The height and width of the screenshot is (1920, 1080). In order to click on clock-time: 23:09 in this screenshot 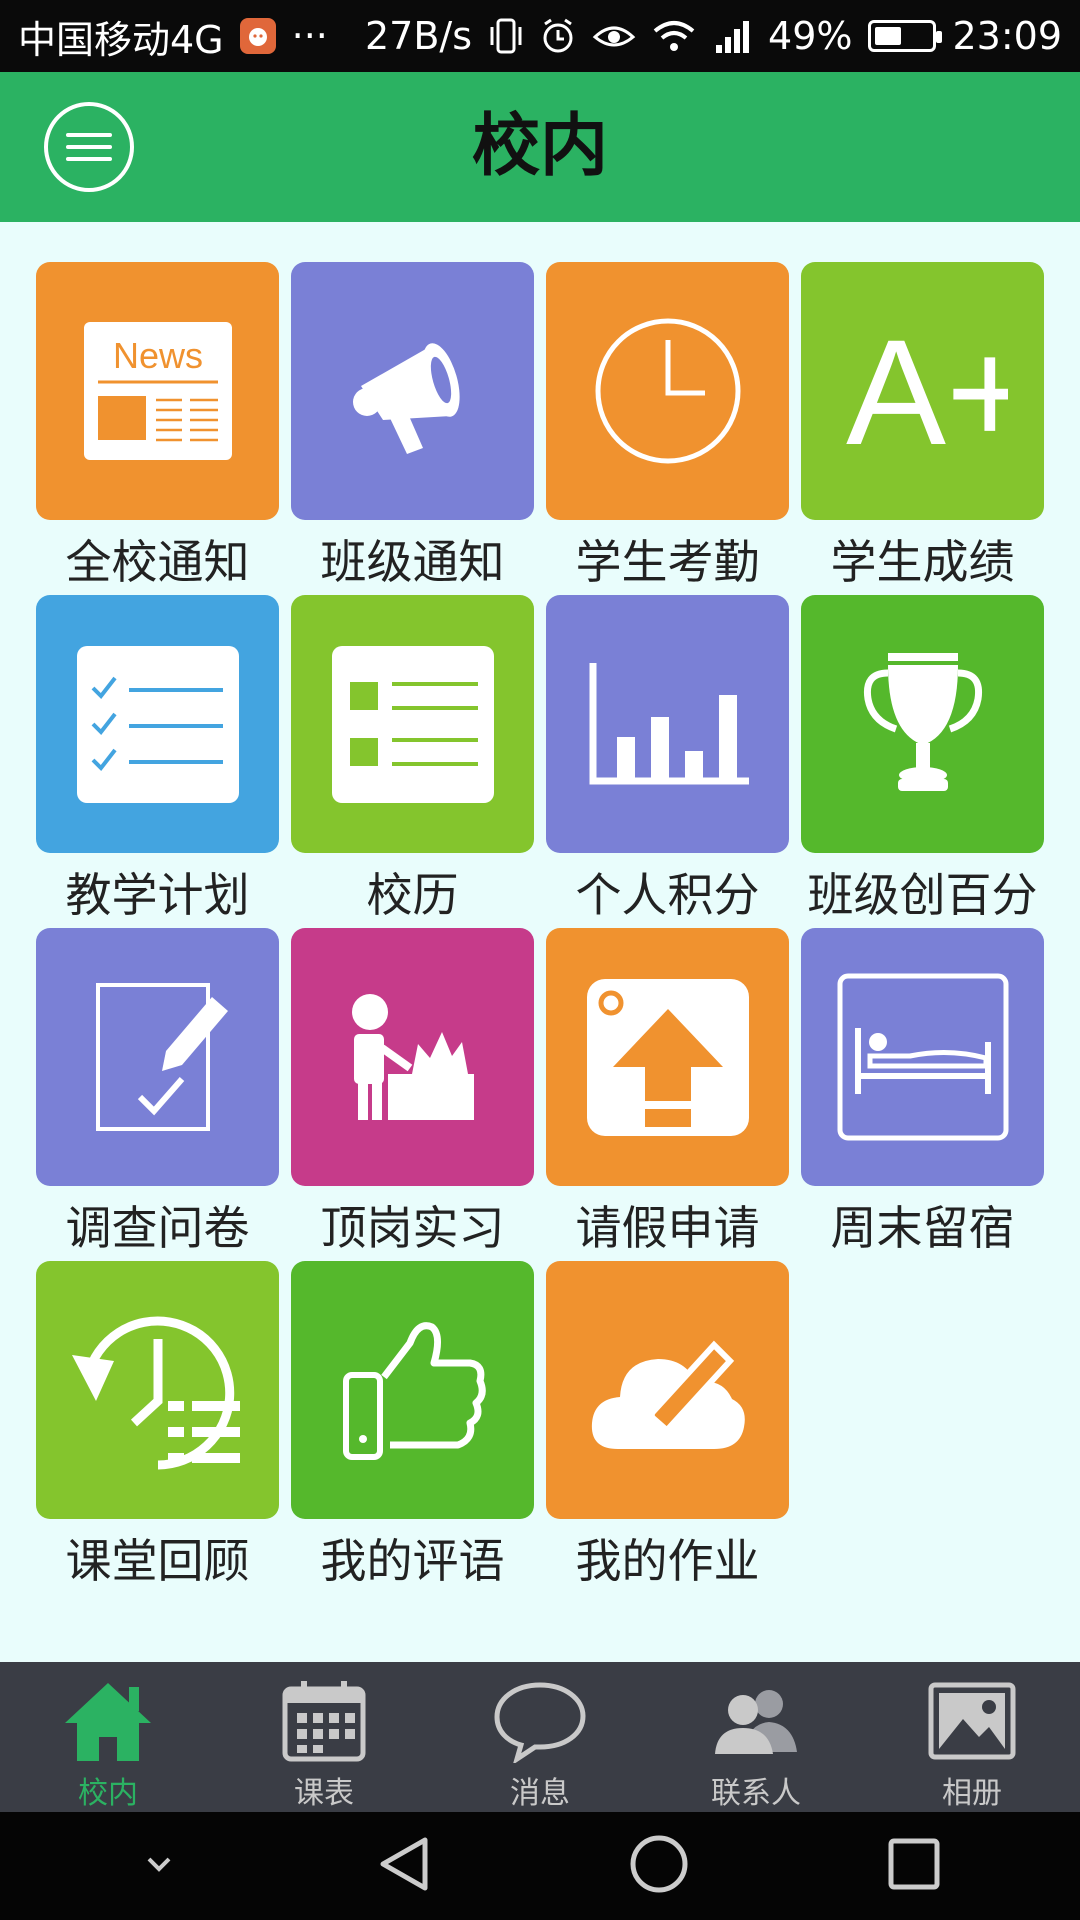, I will do `click(1007, 36)`.